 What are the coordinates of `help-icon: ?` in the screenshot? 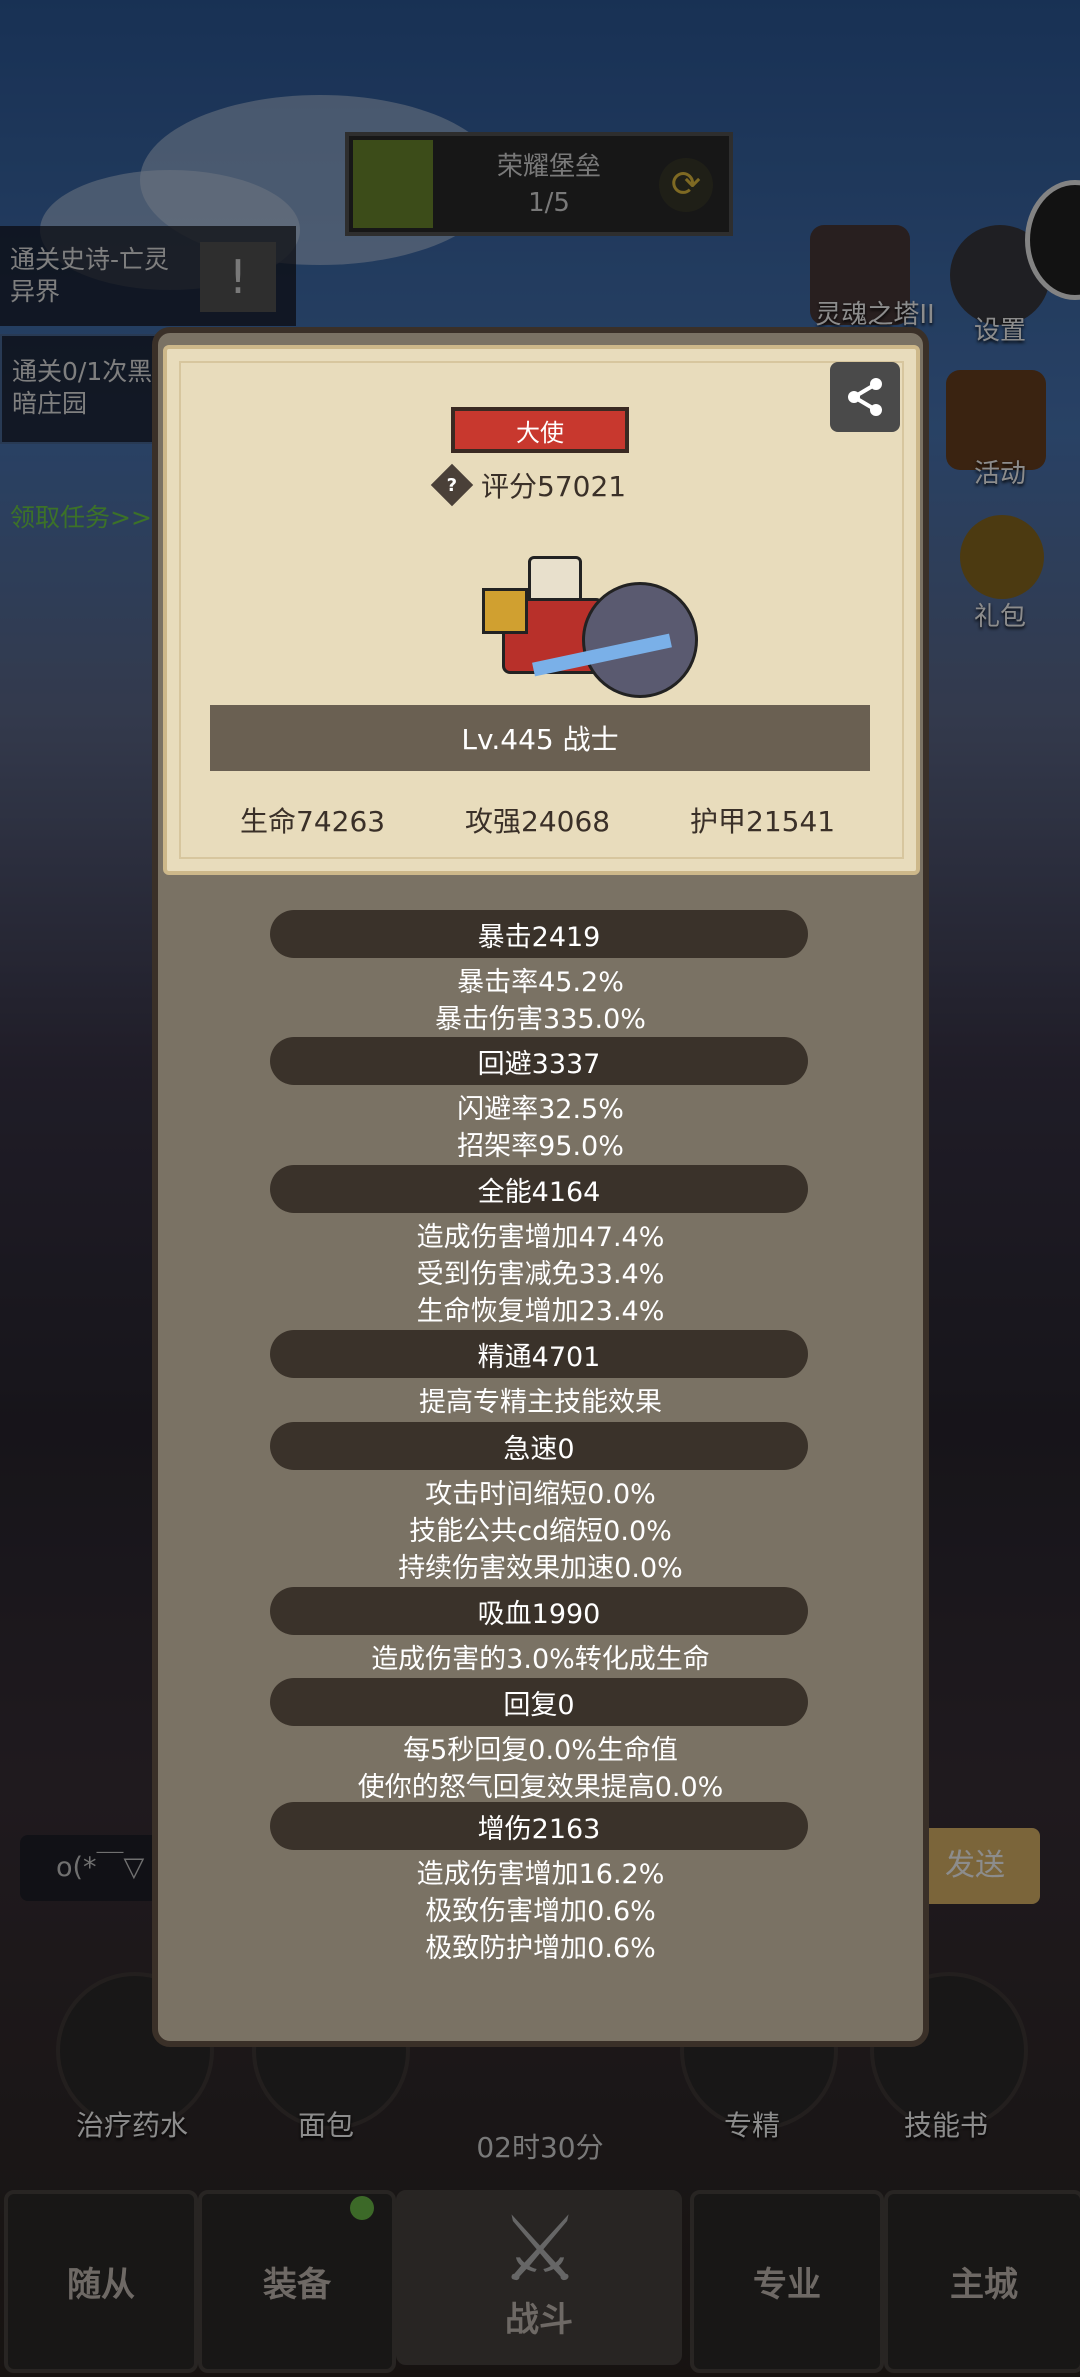 It's located at (452, 485).